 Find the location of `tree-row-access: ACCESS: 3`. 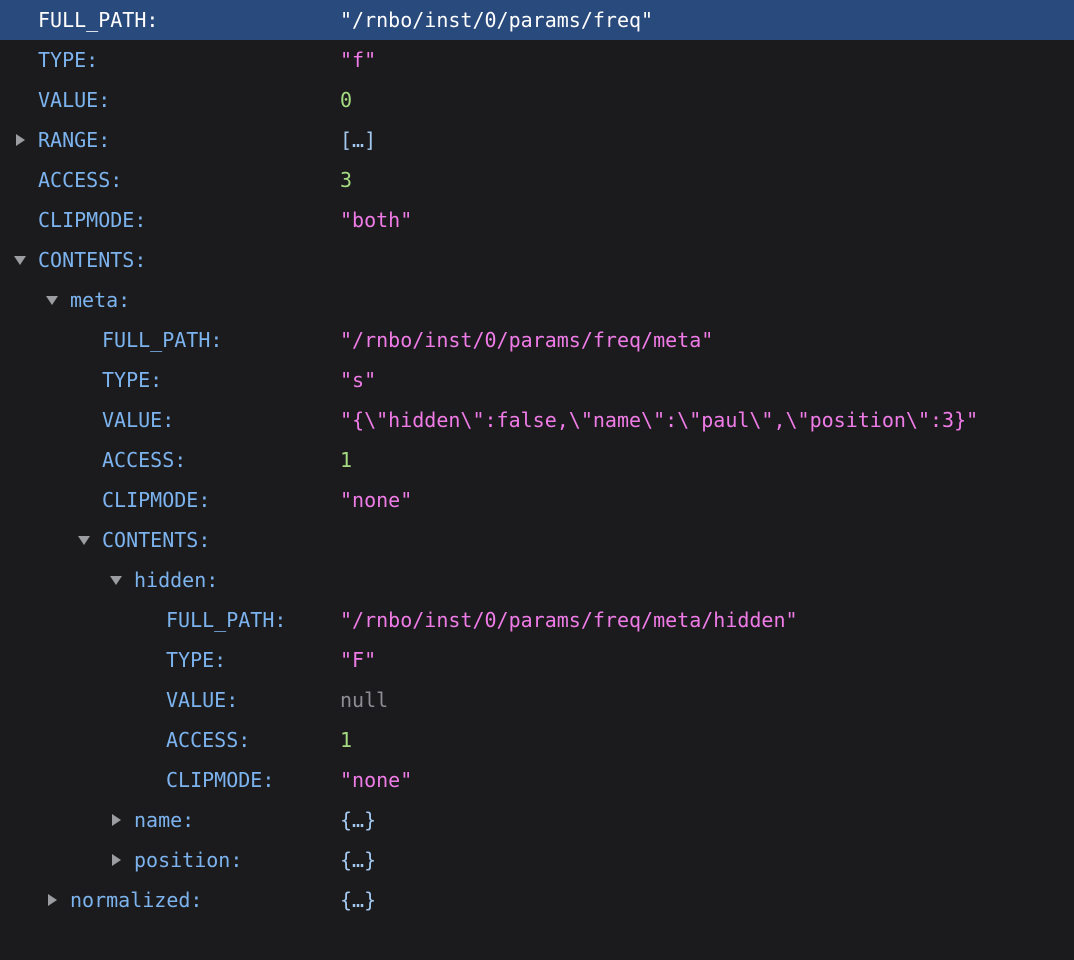

tree-row-access: ACCESS: 3 is located at coordinates (537, 180).